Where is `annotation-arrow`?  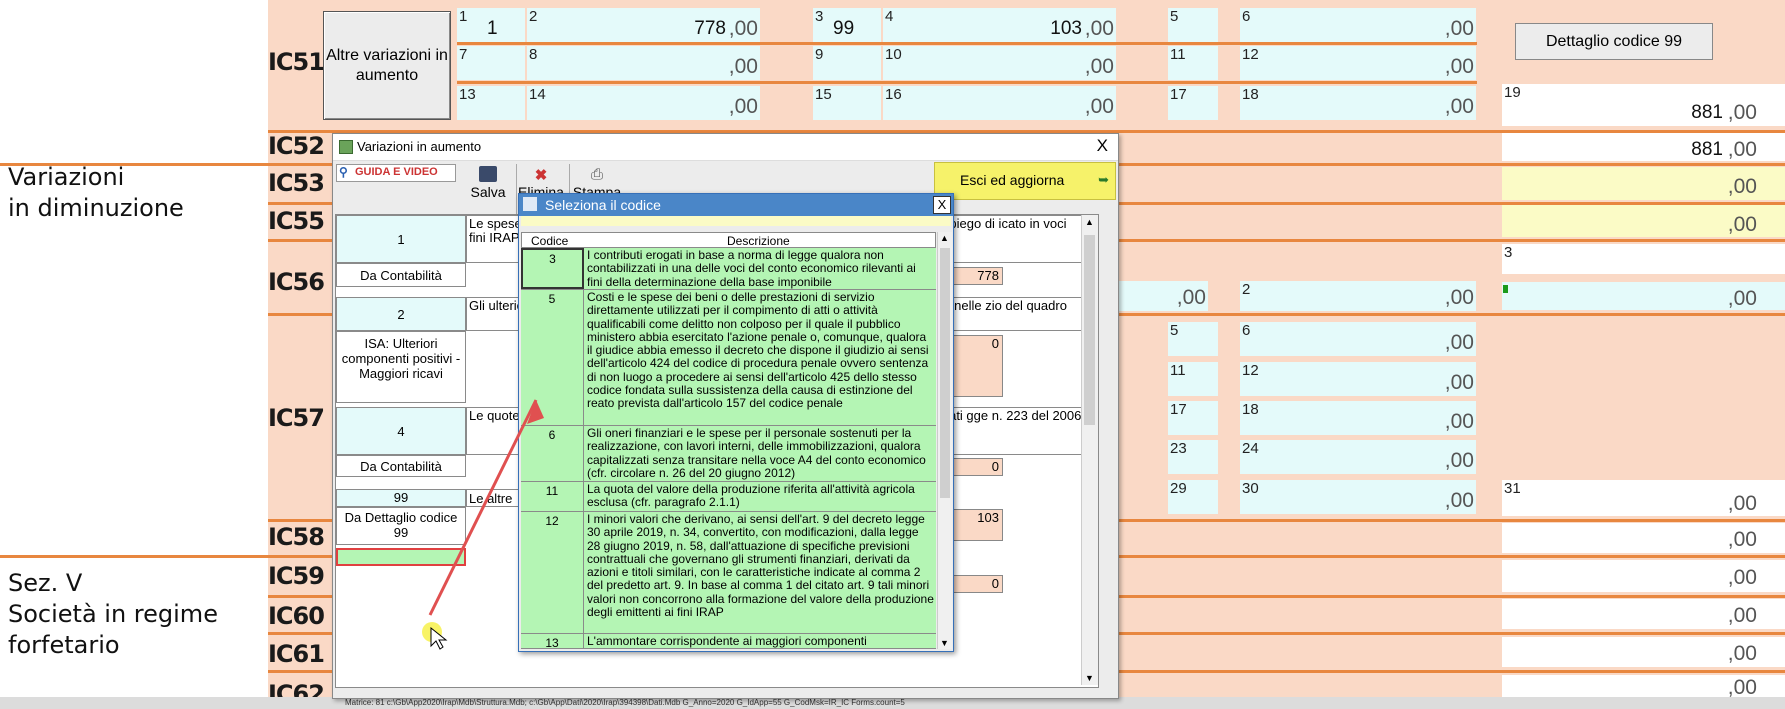
annotation-arrow is located at coordinates (483, 524).